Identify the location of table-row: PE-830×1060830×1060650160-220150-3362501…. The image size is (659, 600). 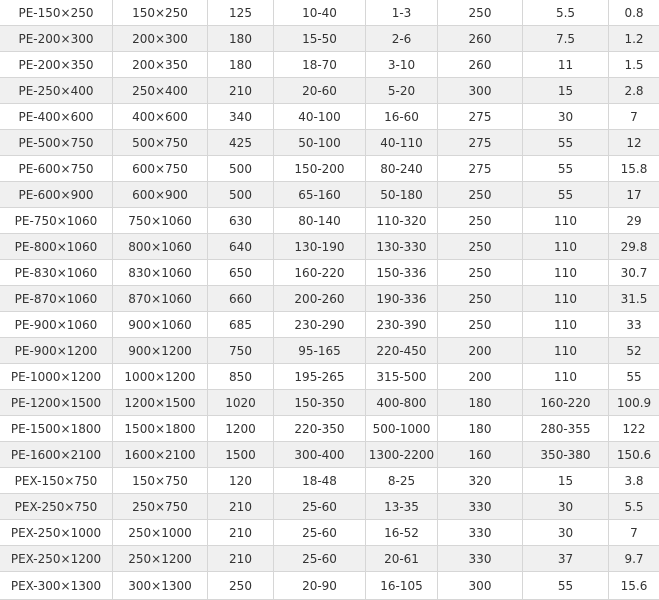
(329, 273).